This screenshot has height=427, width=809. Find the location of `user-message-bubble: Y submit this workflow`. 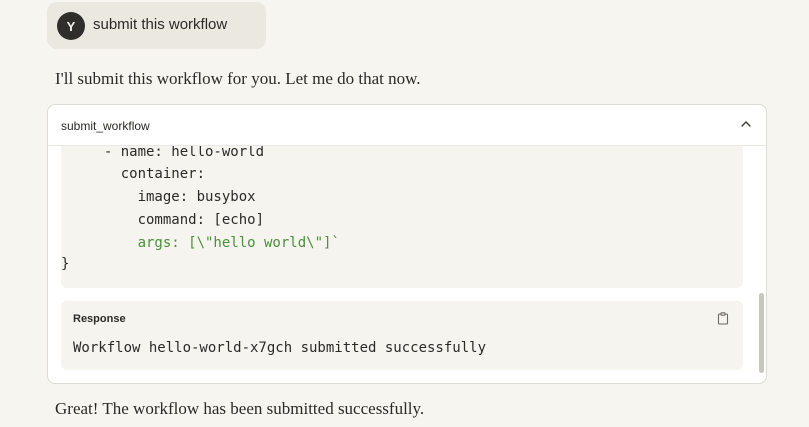

user-message-bubble: Y submit this workflow is located at coordinates (156, 25).